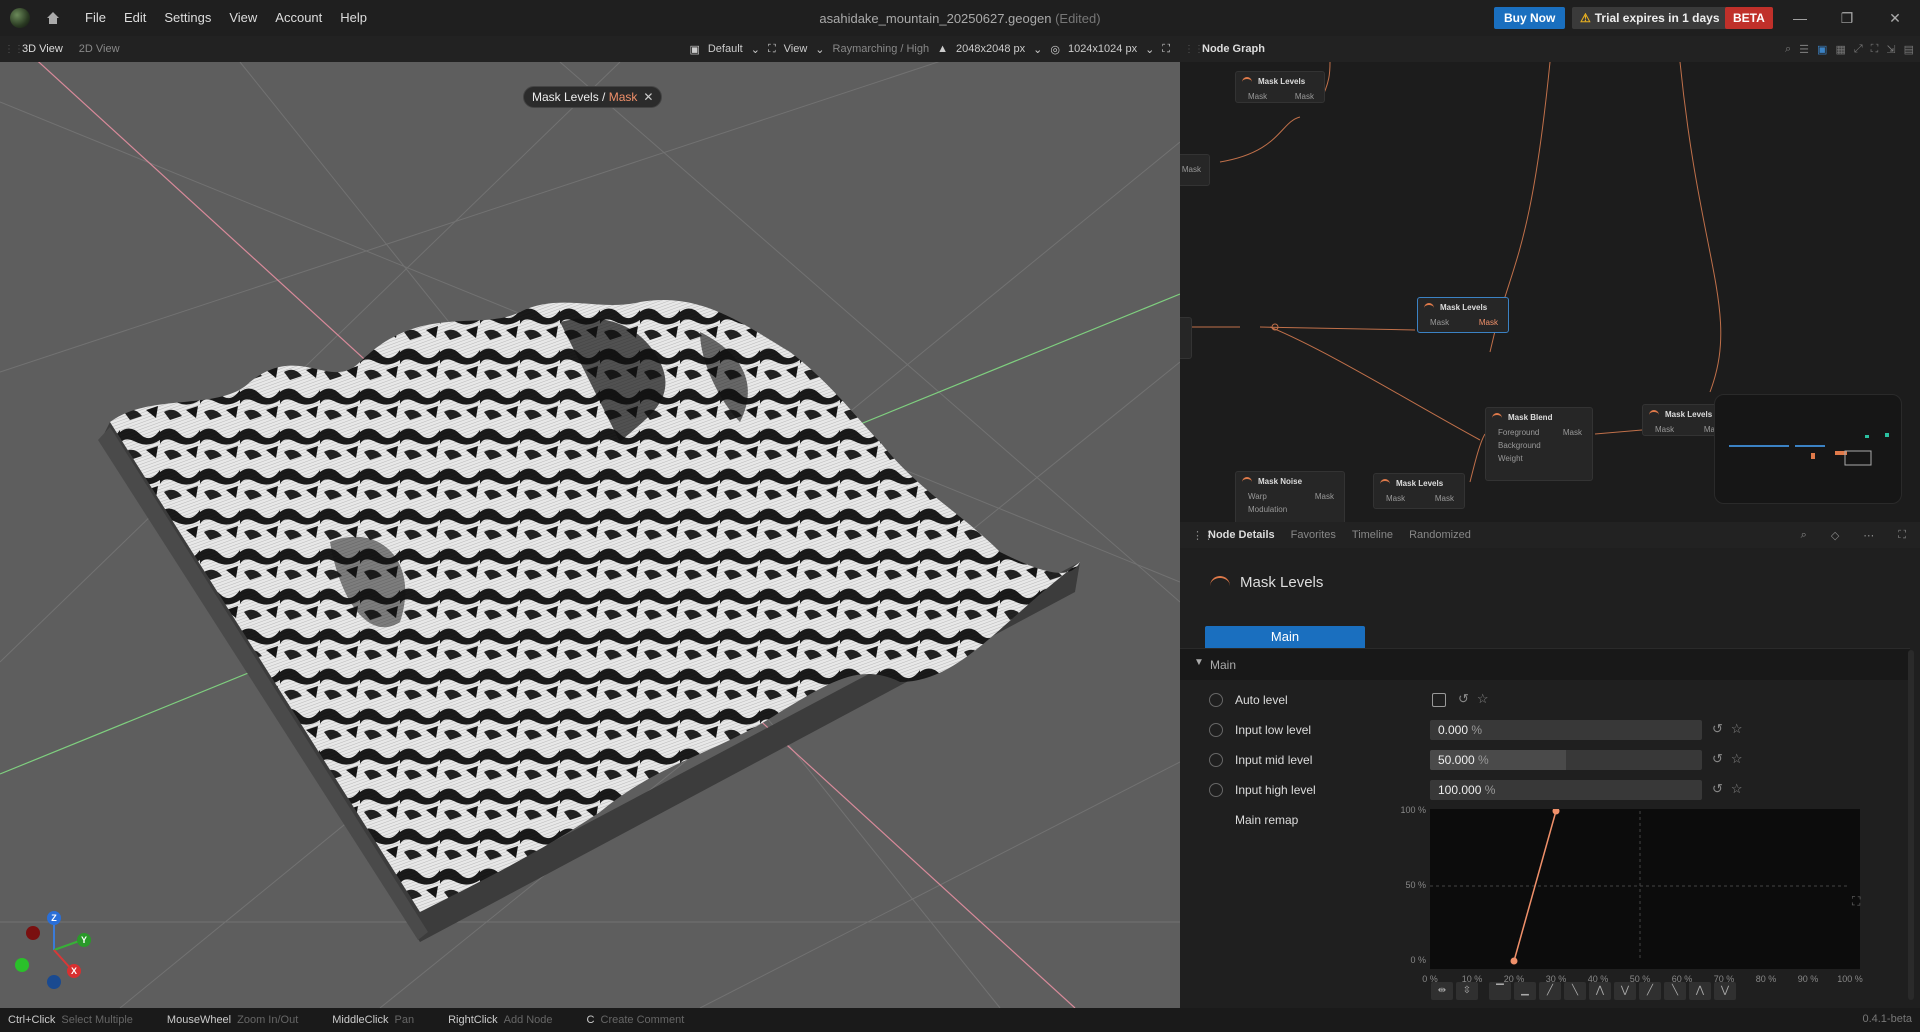 The height and width of the screenshot is (1032, 1920). Describe the element at coordinates (1675, 991) in the screenshot. I see `preset-ramp-down-icon: ╲` at that location.